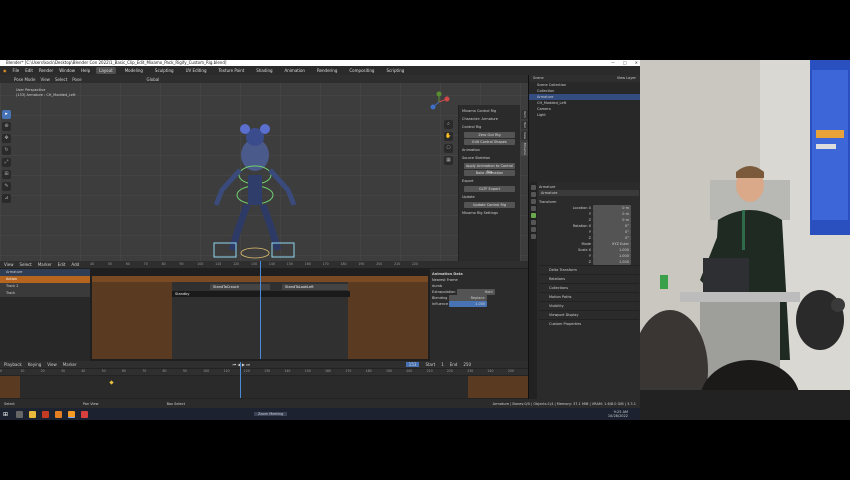 The image size is (850, 480). What do you see at coordinates (524, 135) in the screenshot?
I see `tab-view: View` at bounding box center [524, 135].